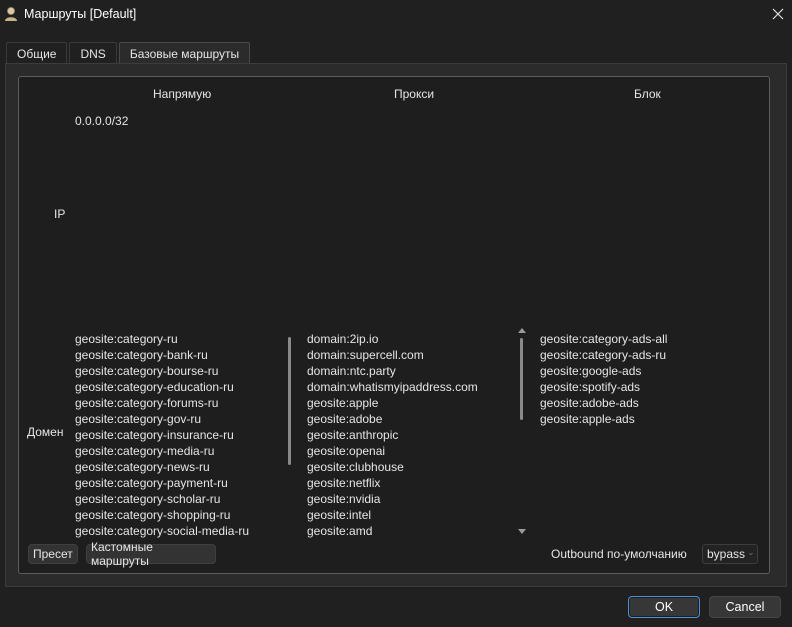  I want to click on scroll-down-arrow-icon, so click(522, 531).